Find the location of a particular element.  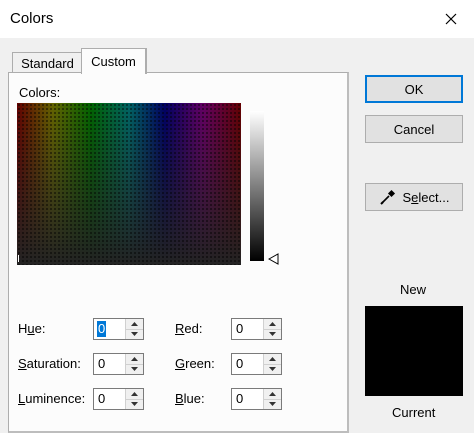

tab-custom: Custom is located at coordinates (114, 61).